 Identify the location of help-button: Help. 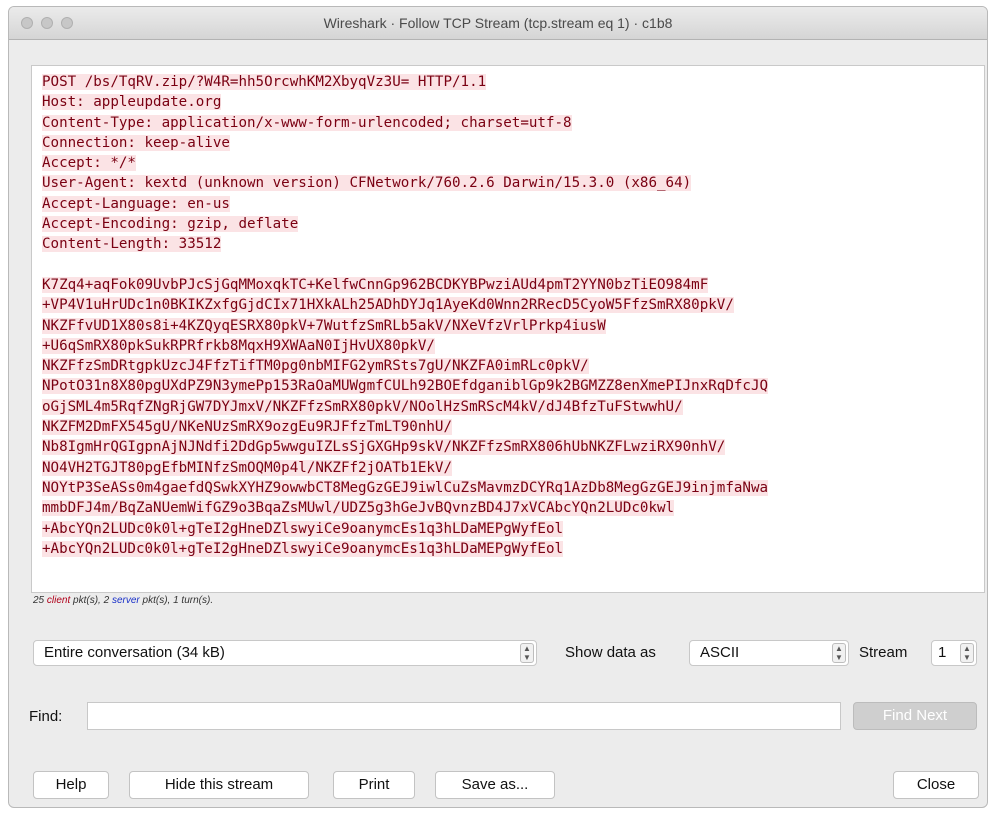
(71, 785).